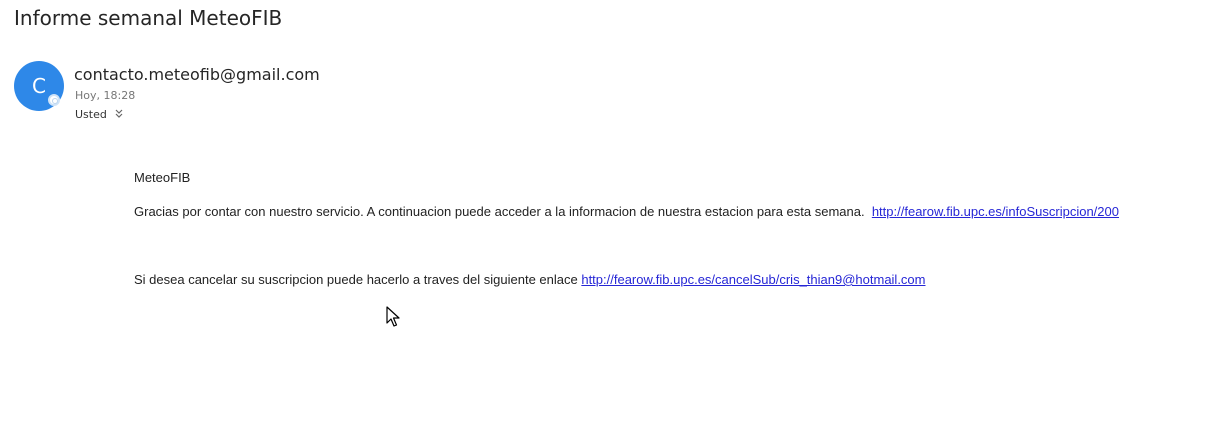 The width and height of the screenshot is (1229, 444). Describe the element at coordinates (91, 114) in the screenshot. I see `recipient-label: Usted` at that location.